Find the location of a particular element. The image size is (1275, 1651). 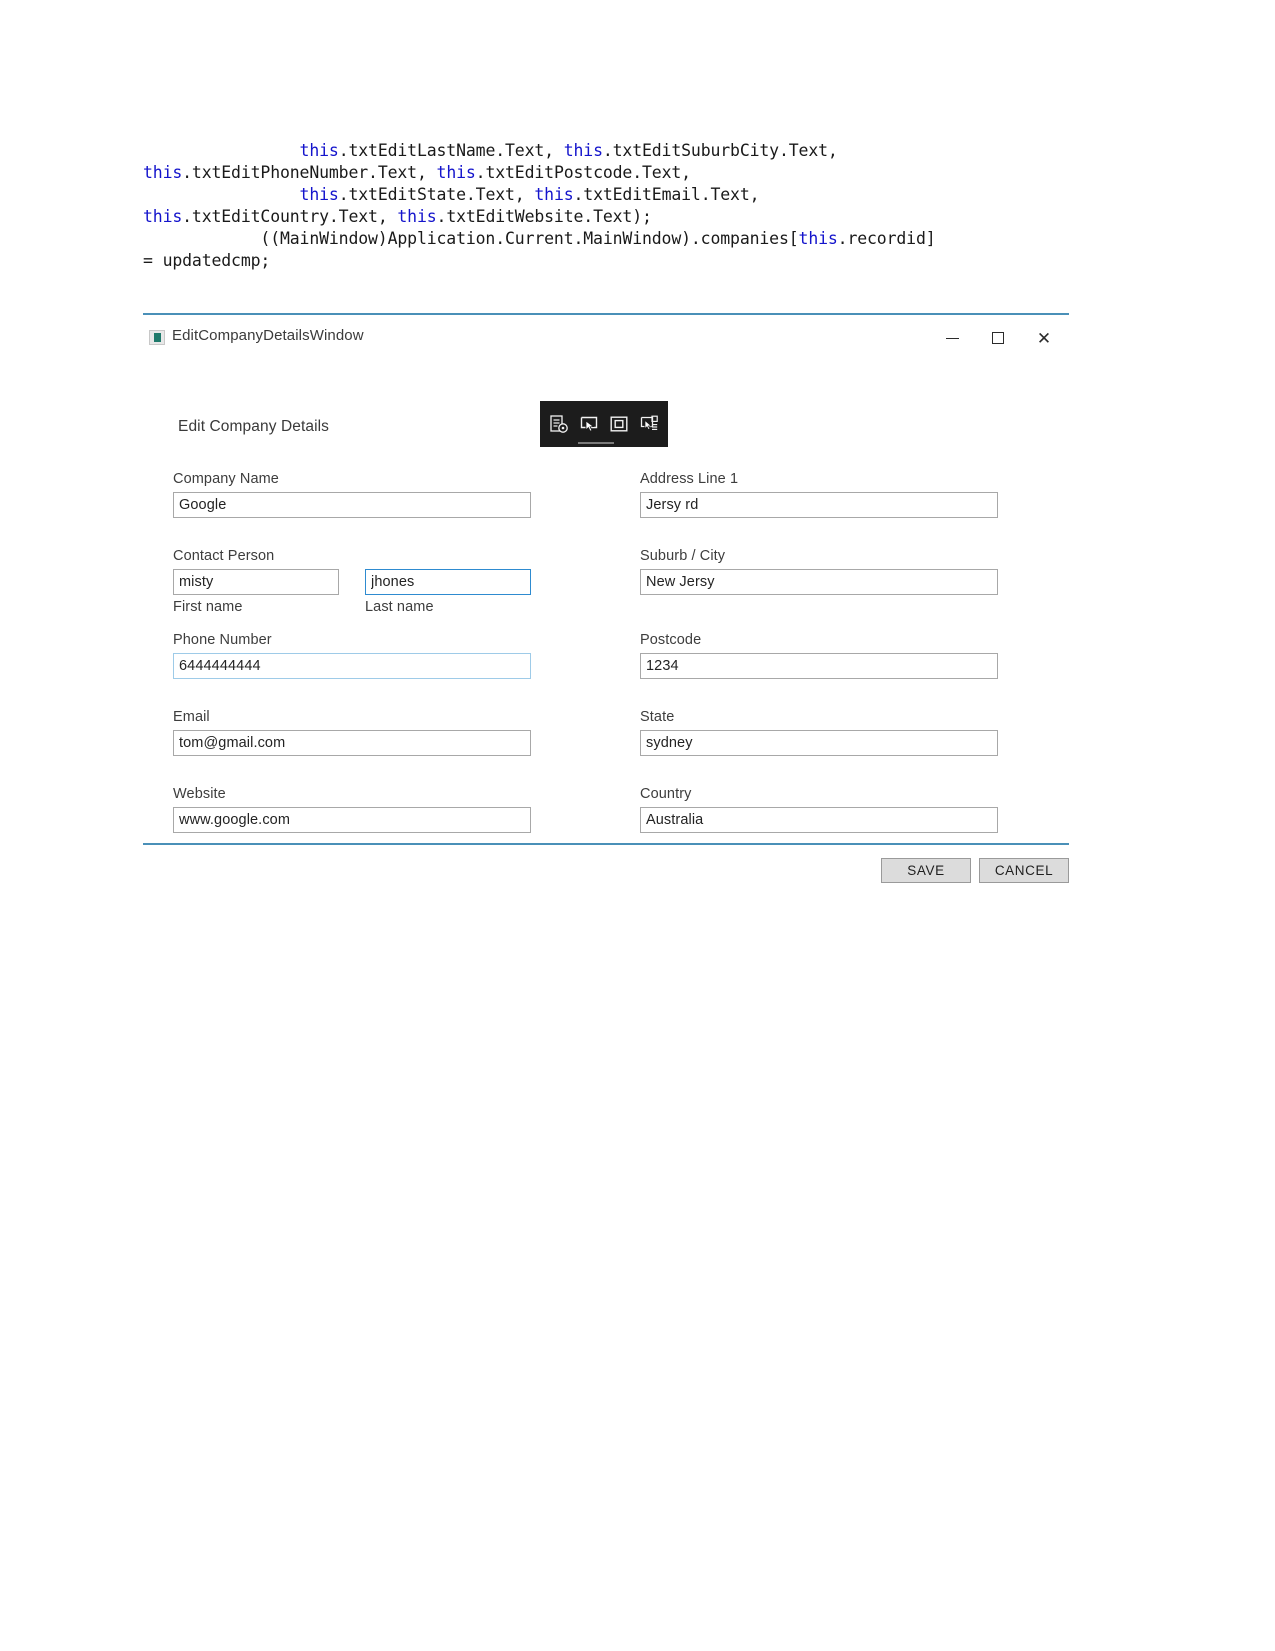

field-postcode: Postcode is located at coordinates (819, 655).